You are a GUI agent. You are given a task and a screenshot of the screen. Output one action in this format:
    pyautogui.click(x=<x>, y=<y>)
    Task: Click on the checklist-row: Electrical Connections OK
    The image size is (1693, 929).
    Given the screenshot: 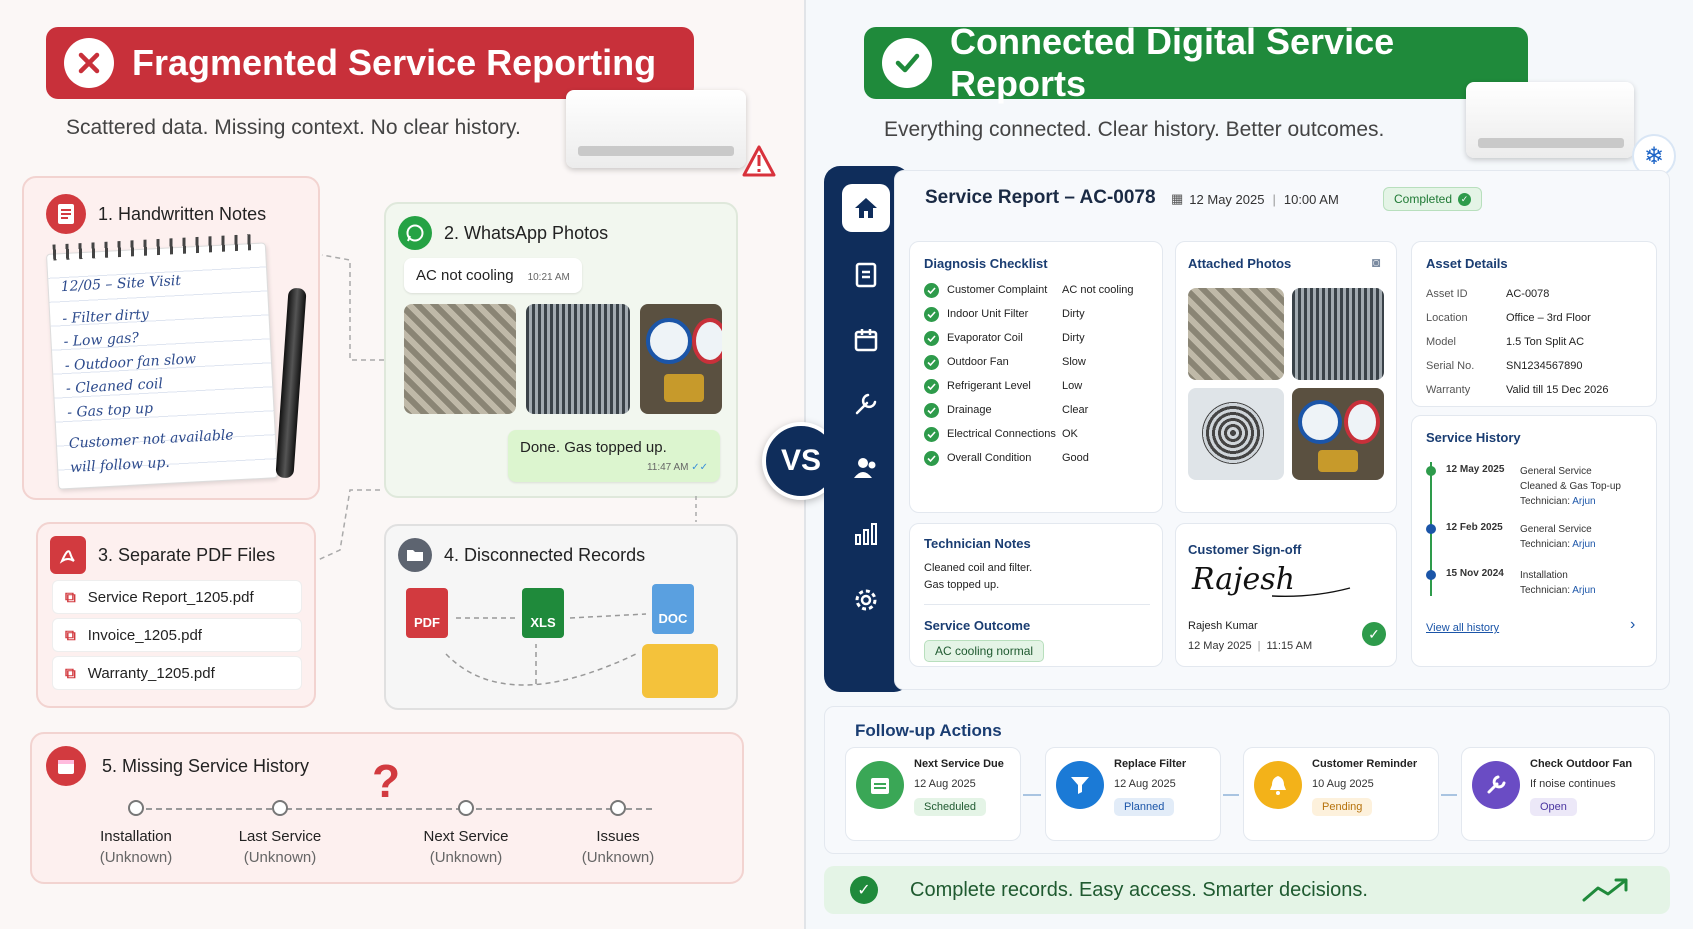 What is the action you would take?
    pyautogui.click(x=1040, y=434)
    